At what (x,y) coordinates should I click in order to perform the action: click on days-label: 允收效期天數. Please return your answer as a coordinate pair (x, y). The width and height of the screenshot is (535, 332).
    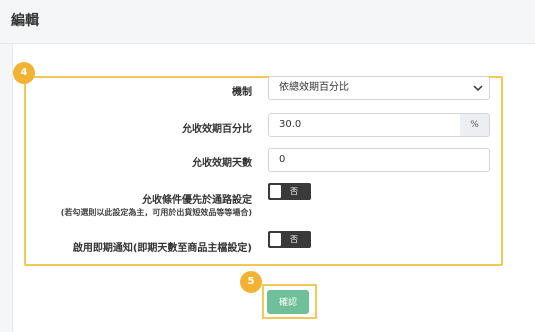
    Looking at the image, I should click on (222, 163).